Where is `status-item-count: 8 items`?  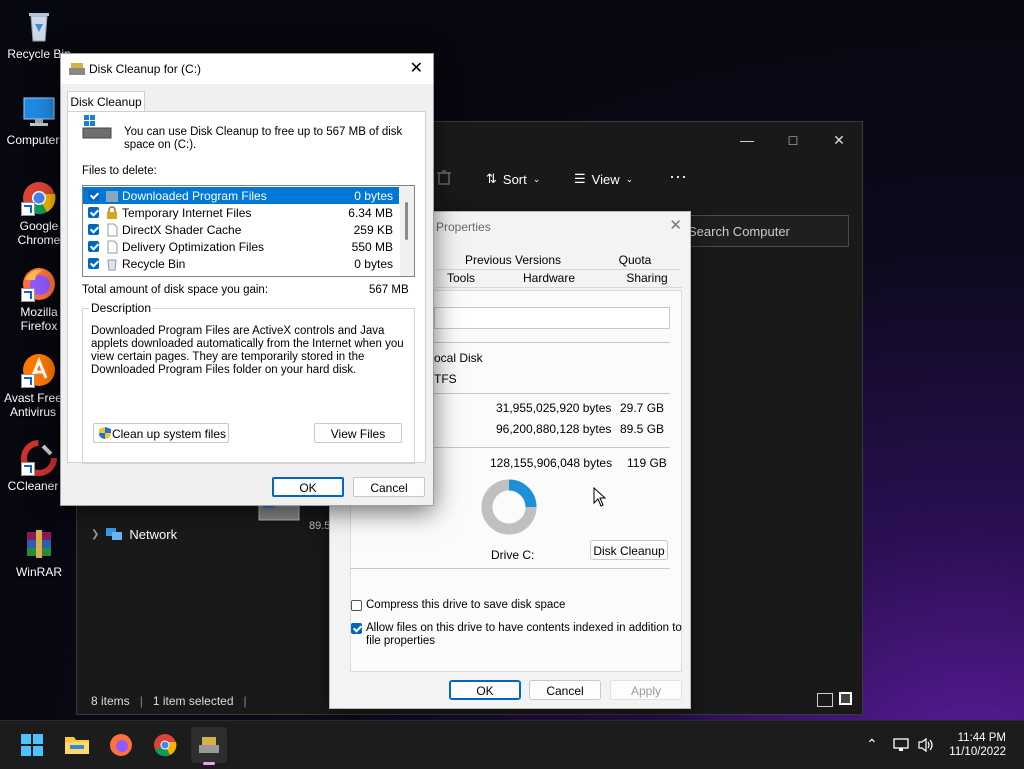 status-item-count: 8 items is located at coordinates (110, 701).